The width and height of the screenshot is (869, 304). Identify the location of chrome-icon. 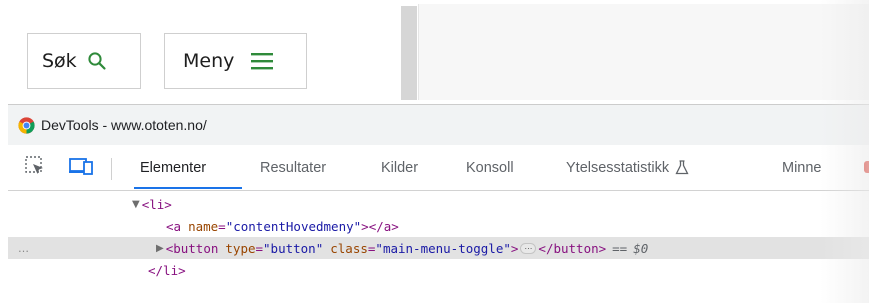
(26, 125).